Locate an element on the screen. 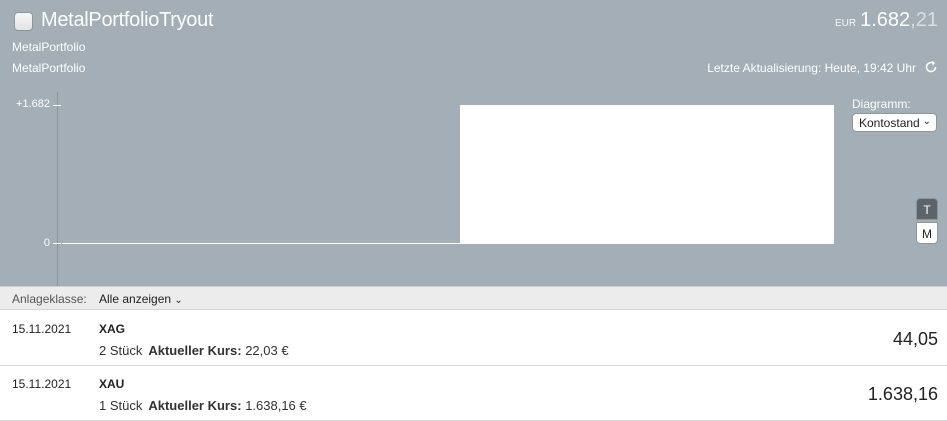 Image resolution: width=947 pixels, height=421 pixels. diagram-label: Diagramm: is located at coordinates (881, 104).